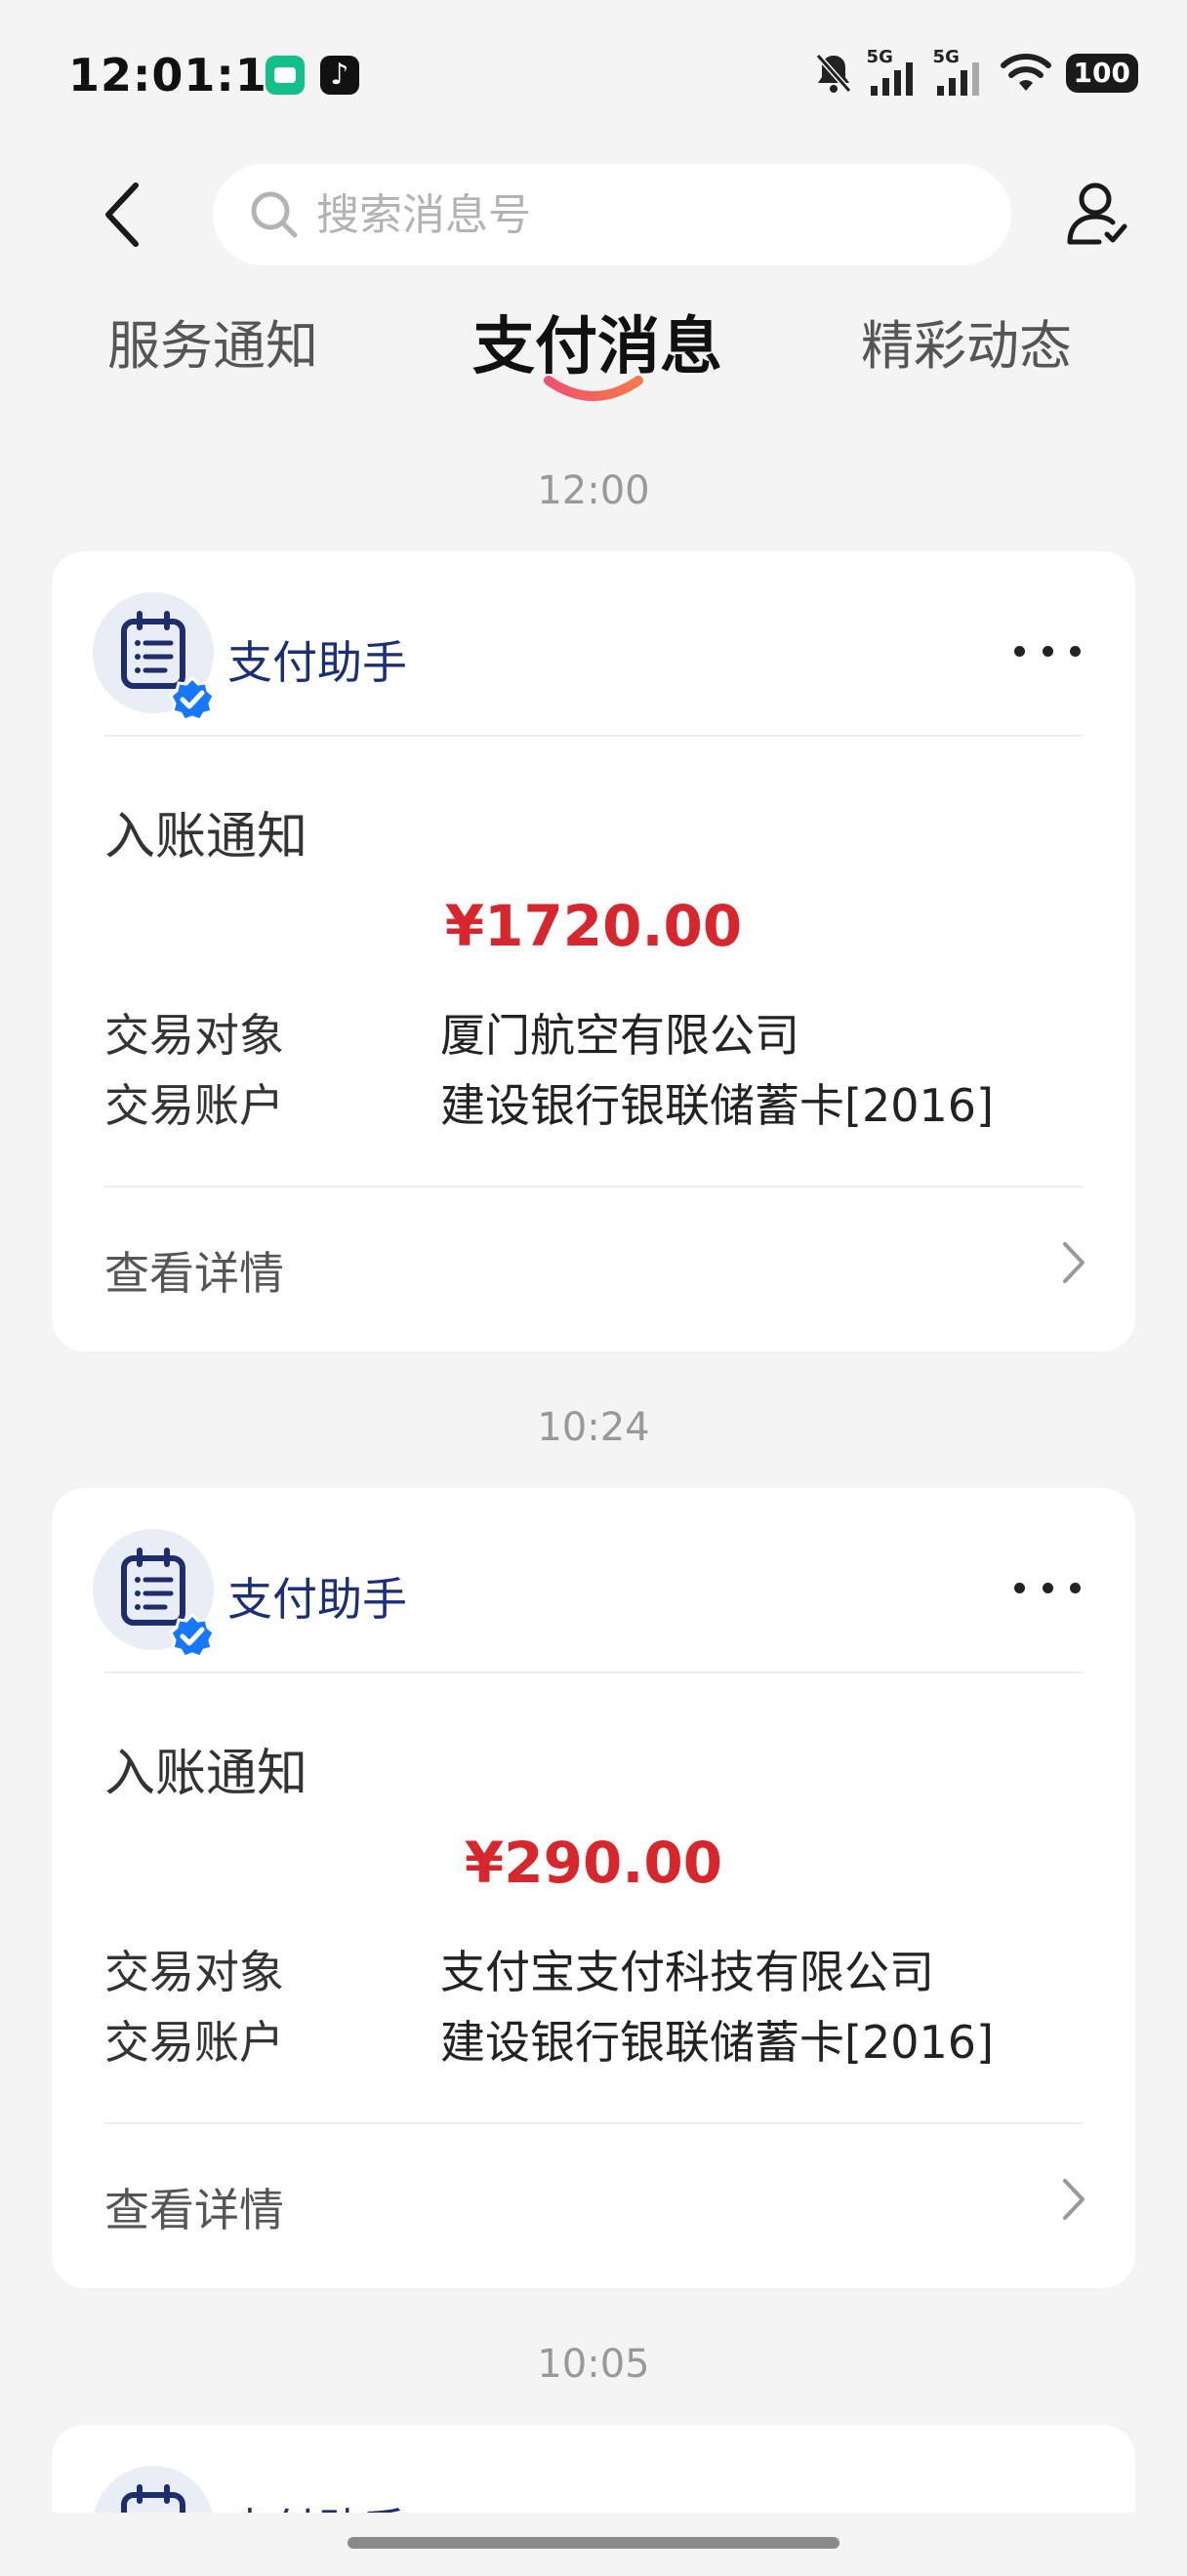 This screenshot has height=2576, width=1187. What do you see at coordinates (212, 341) in the screenshot?
I see `tab-service-notice: 服务通知` at bounding box center [212, 341].